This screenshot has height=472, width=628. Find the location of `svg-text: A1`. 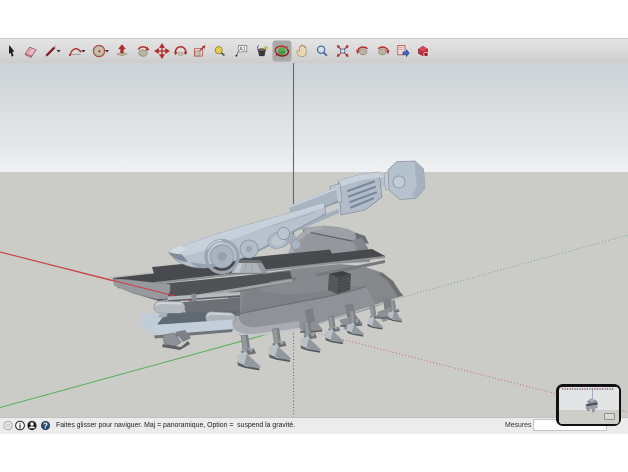

svg-text: A1 is located at coordinates (242, 49).